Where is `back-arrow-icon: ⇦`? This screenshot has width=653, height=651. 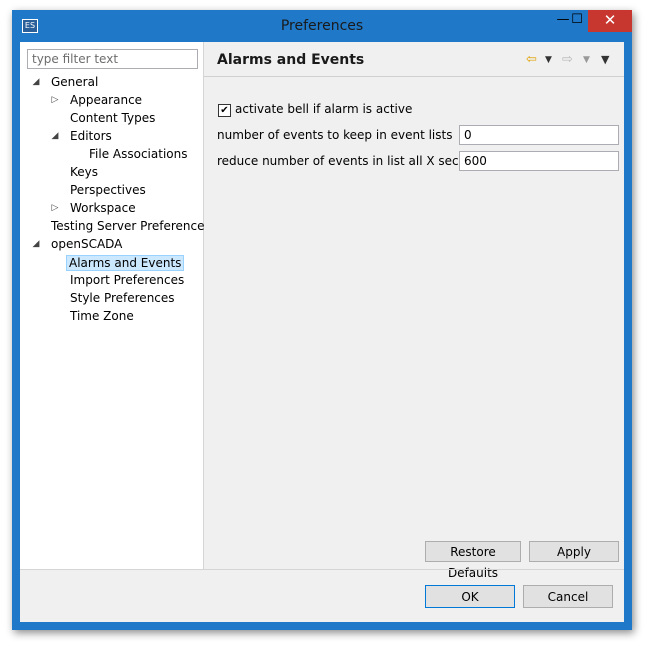 back-arrow-icon: ⇦ is located at coordinates (531, 60).